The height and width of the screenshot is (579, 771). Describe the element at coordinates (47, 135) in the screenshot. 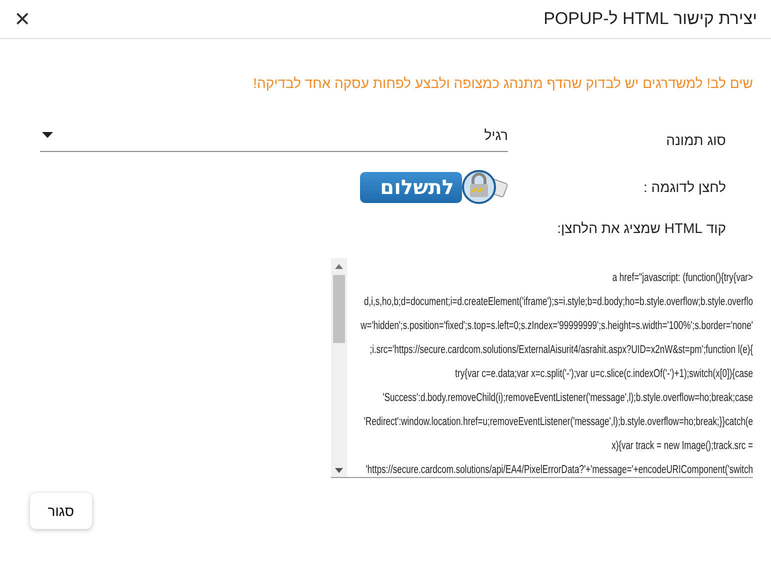

I see `caret-icon` at that location.